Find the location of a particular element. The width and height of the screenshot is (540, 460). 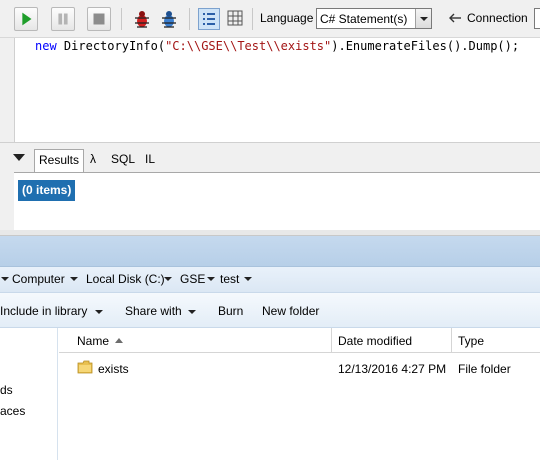

connection-dropdown is located at coordinates (537, 18).